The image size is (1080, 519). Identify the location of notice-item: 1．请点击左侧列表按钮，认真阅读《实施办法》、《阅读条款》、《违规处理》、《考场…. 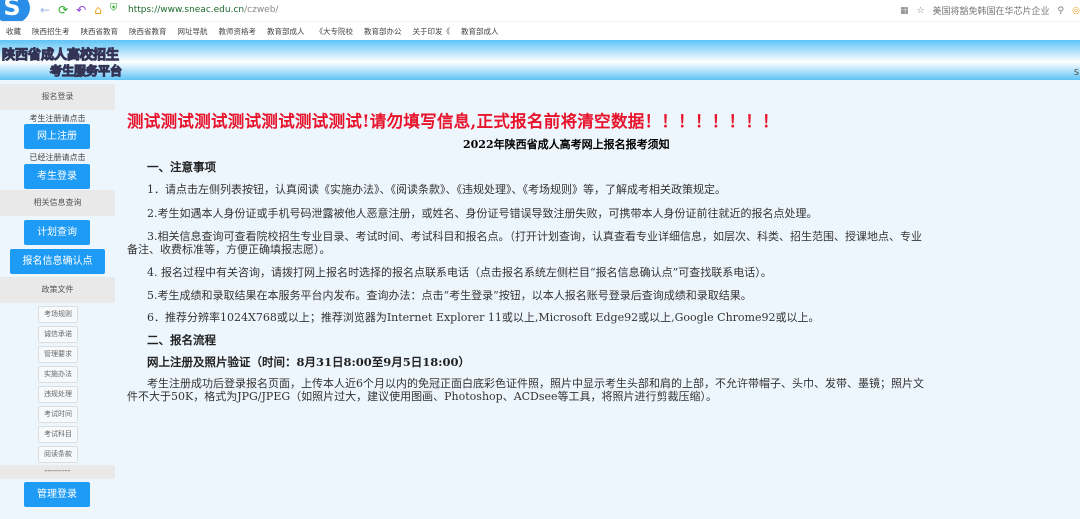
(436, 189).